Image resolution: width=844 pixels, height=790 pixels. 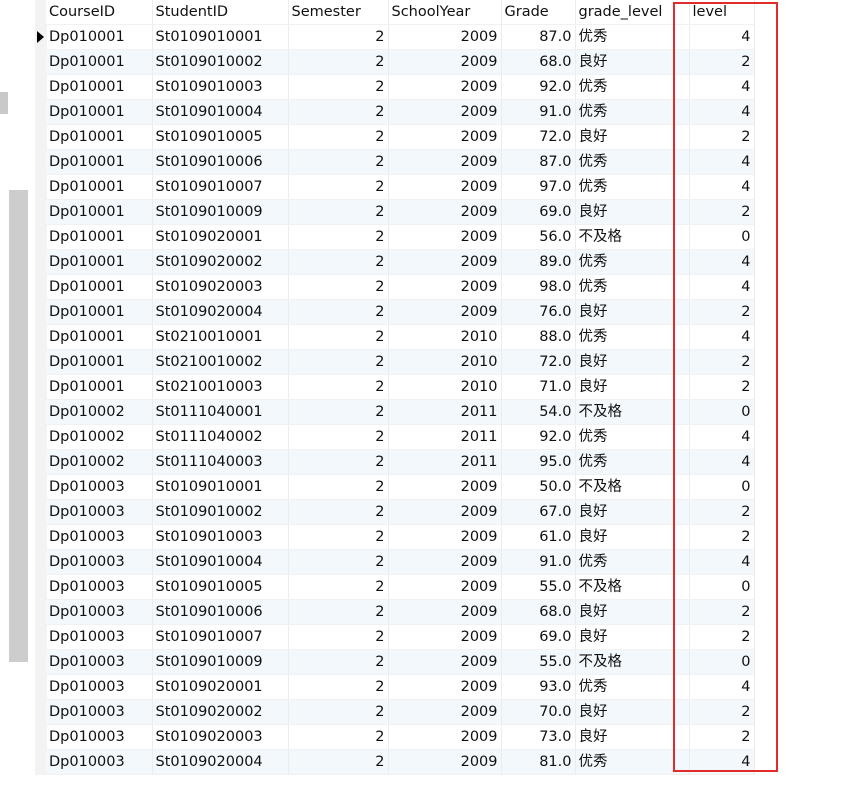 What do you see at coordinates (220, 462) in the screenshot?
I see `cell-studentid: St0111040003` at bounding box center [220, 462].